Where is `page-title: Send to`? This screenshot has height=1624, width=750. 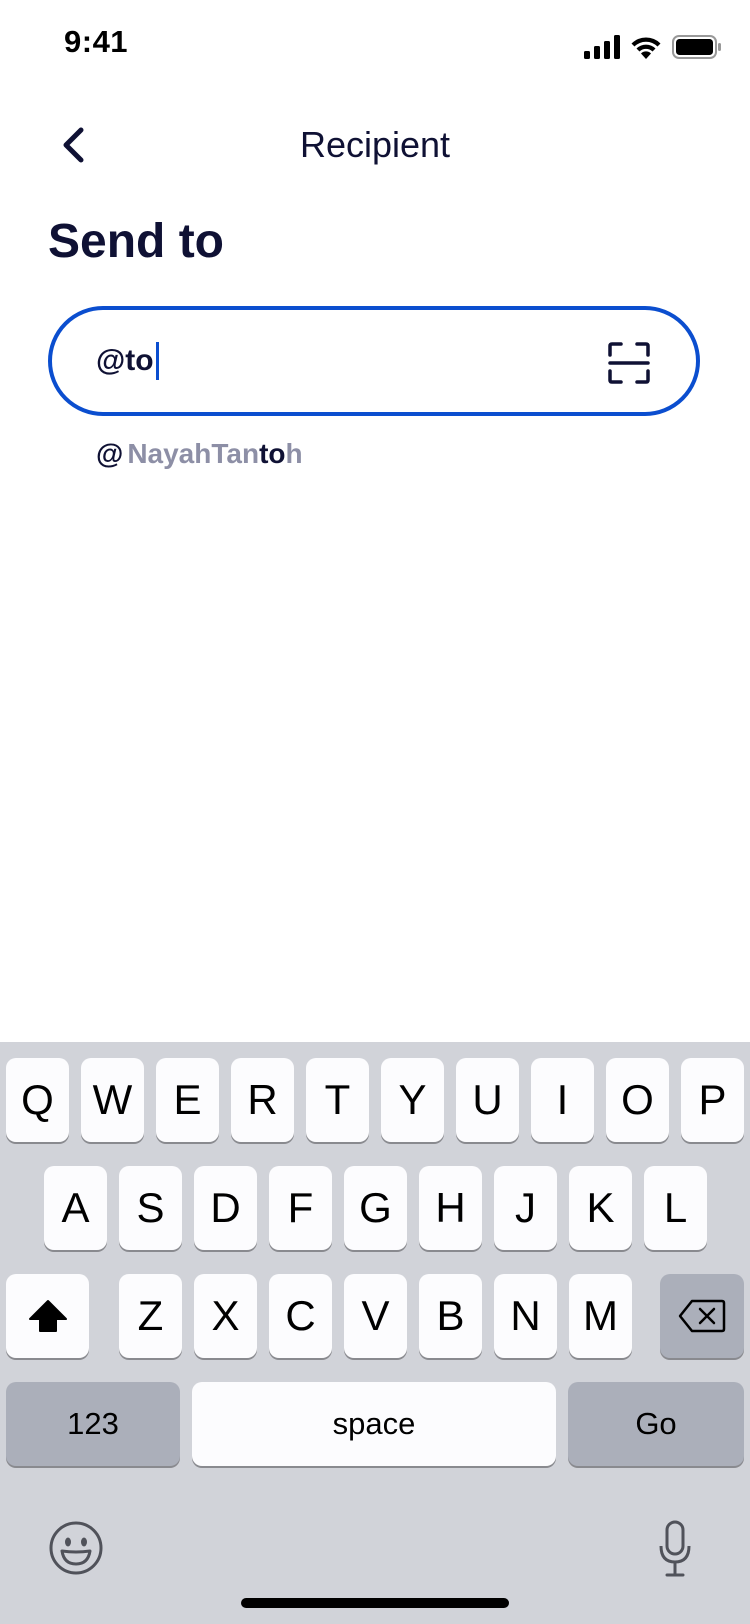
page-title: Send to is located at coordinates (136, 241).